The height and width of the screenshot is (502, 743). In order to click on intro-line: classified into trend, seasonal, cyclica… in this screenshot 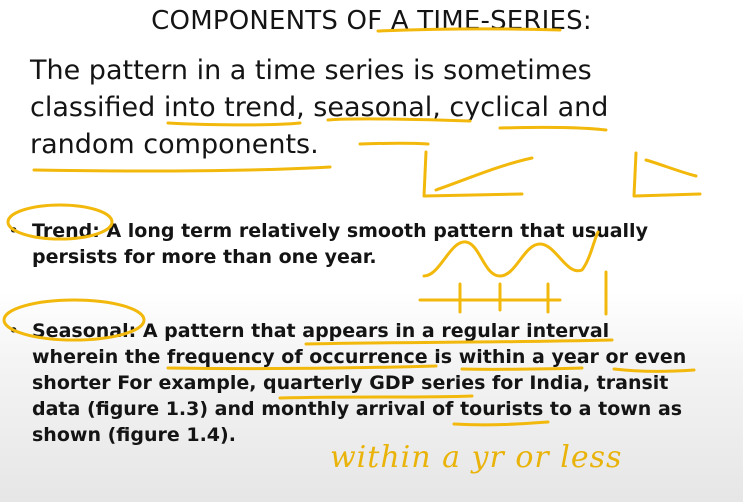, I will do `click(319, 107)`.